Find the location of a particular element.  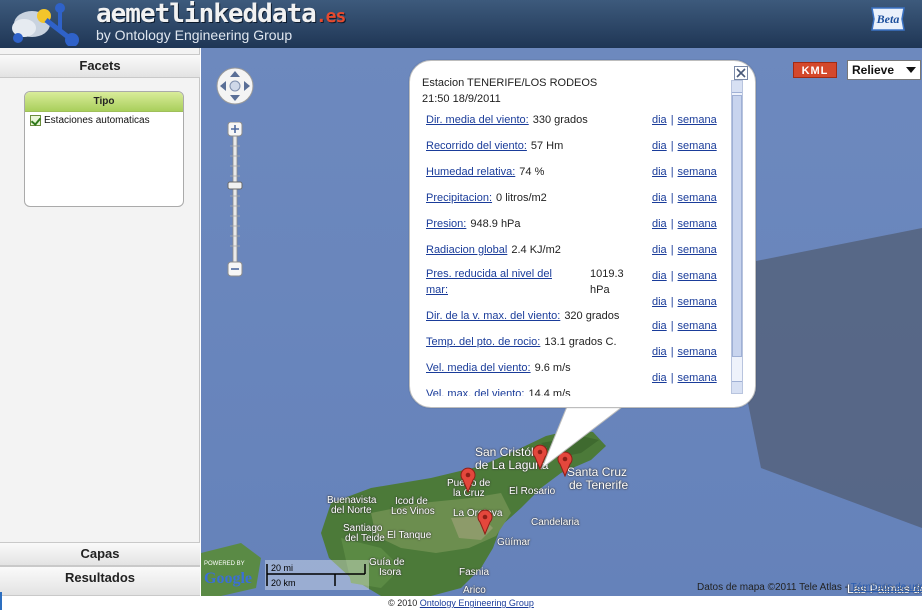

app-subtitle: by Ontology Engineering Group is located at coordinates (194, 35).